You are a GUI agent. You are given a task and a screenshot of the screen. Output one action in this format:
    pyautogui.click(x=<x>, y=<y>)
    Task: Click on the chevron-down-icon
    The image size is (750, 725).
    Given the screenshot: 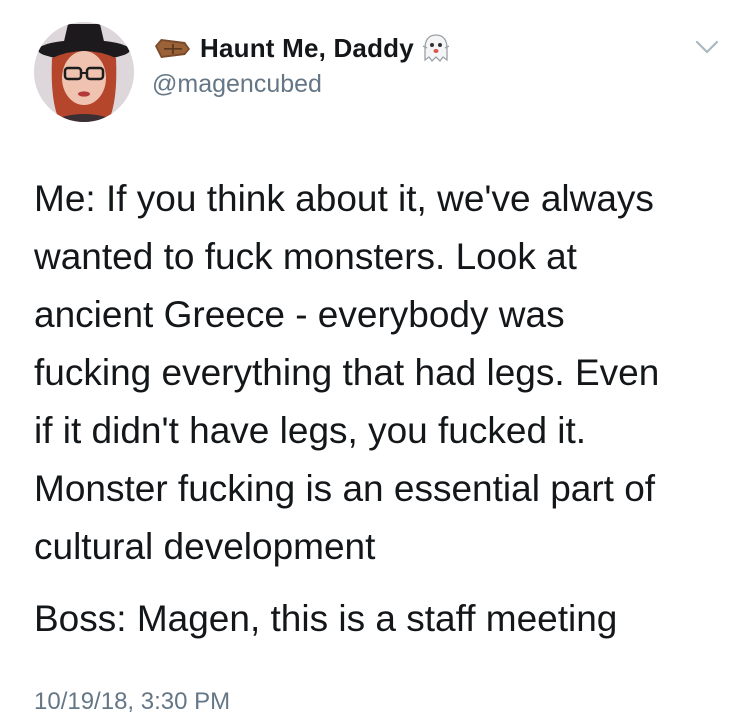 What is the action you would take?
    pyautogui.click(x=707, y=47)
    